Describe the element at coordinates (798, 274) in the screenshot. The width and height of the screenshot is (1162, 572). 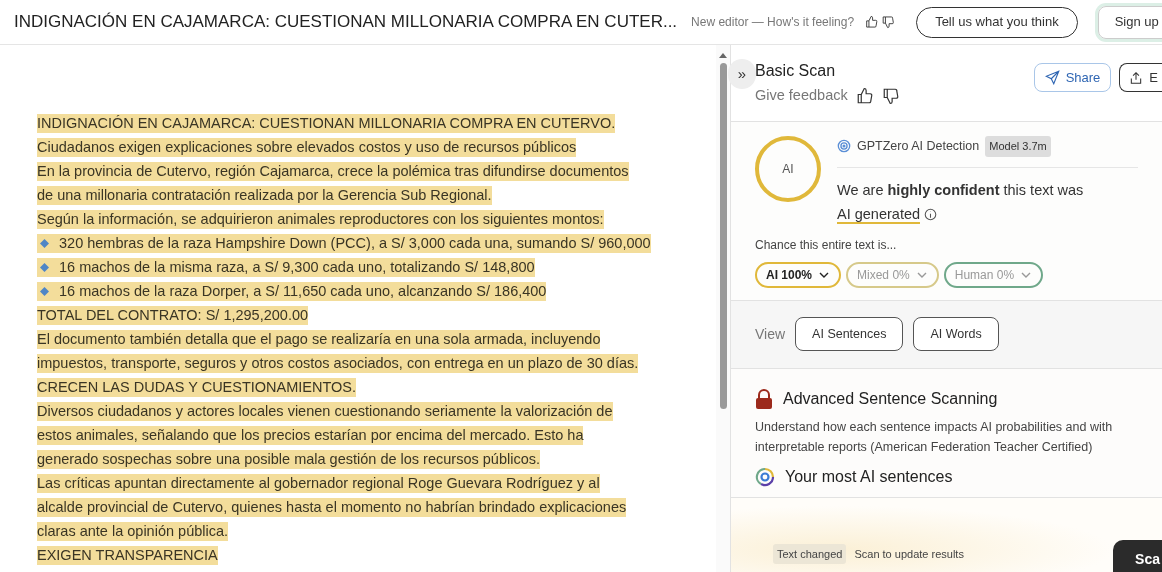
I see `probability-chip: AI 100%` at that location.